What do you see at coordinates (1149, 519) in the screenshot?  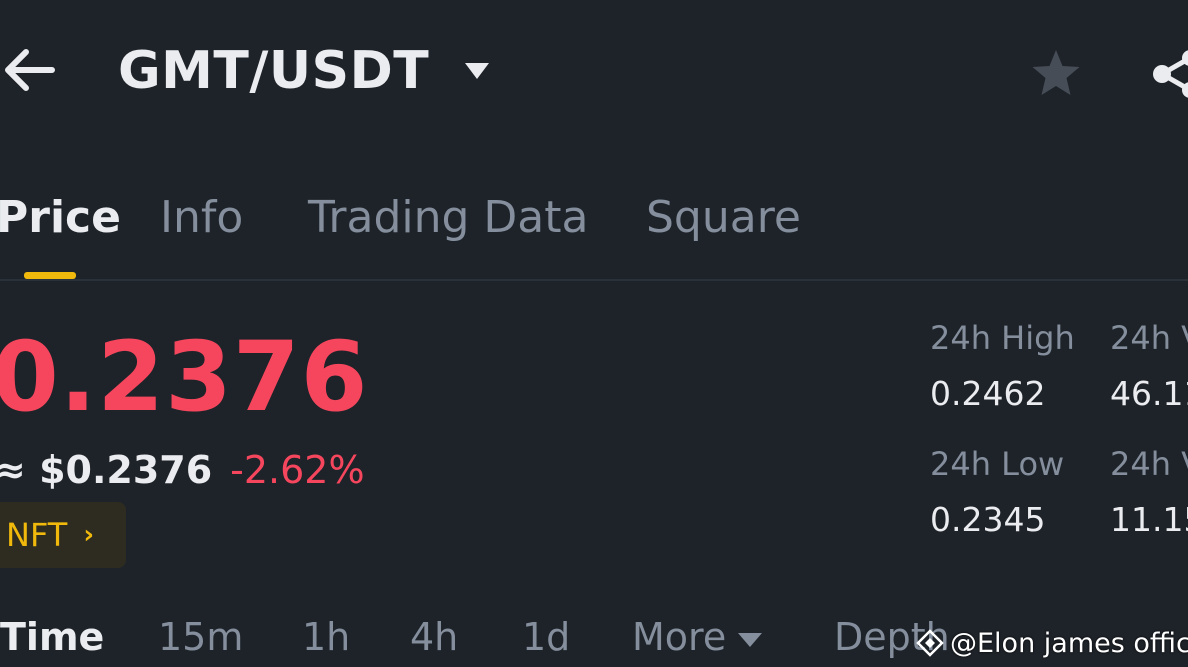 I see `stat-volume-quote-value: 11.15` at bounding box center [1149, 519].